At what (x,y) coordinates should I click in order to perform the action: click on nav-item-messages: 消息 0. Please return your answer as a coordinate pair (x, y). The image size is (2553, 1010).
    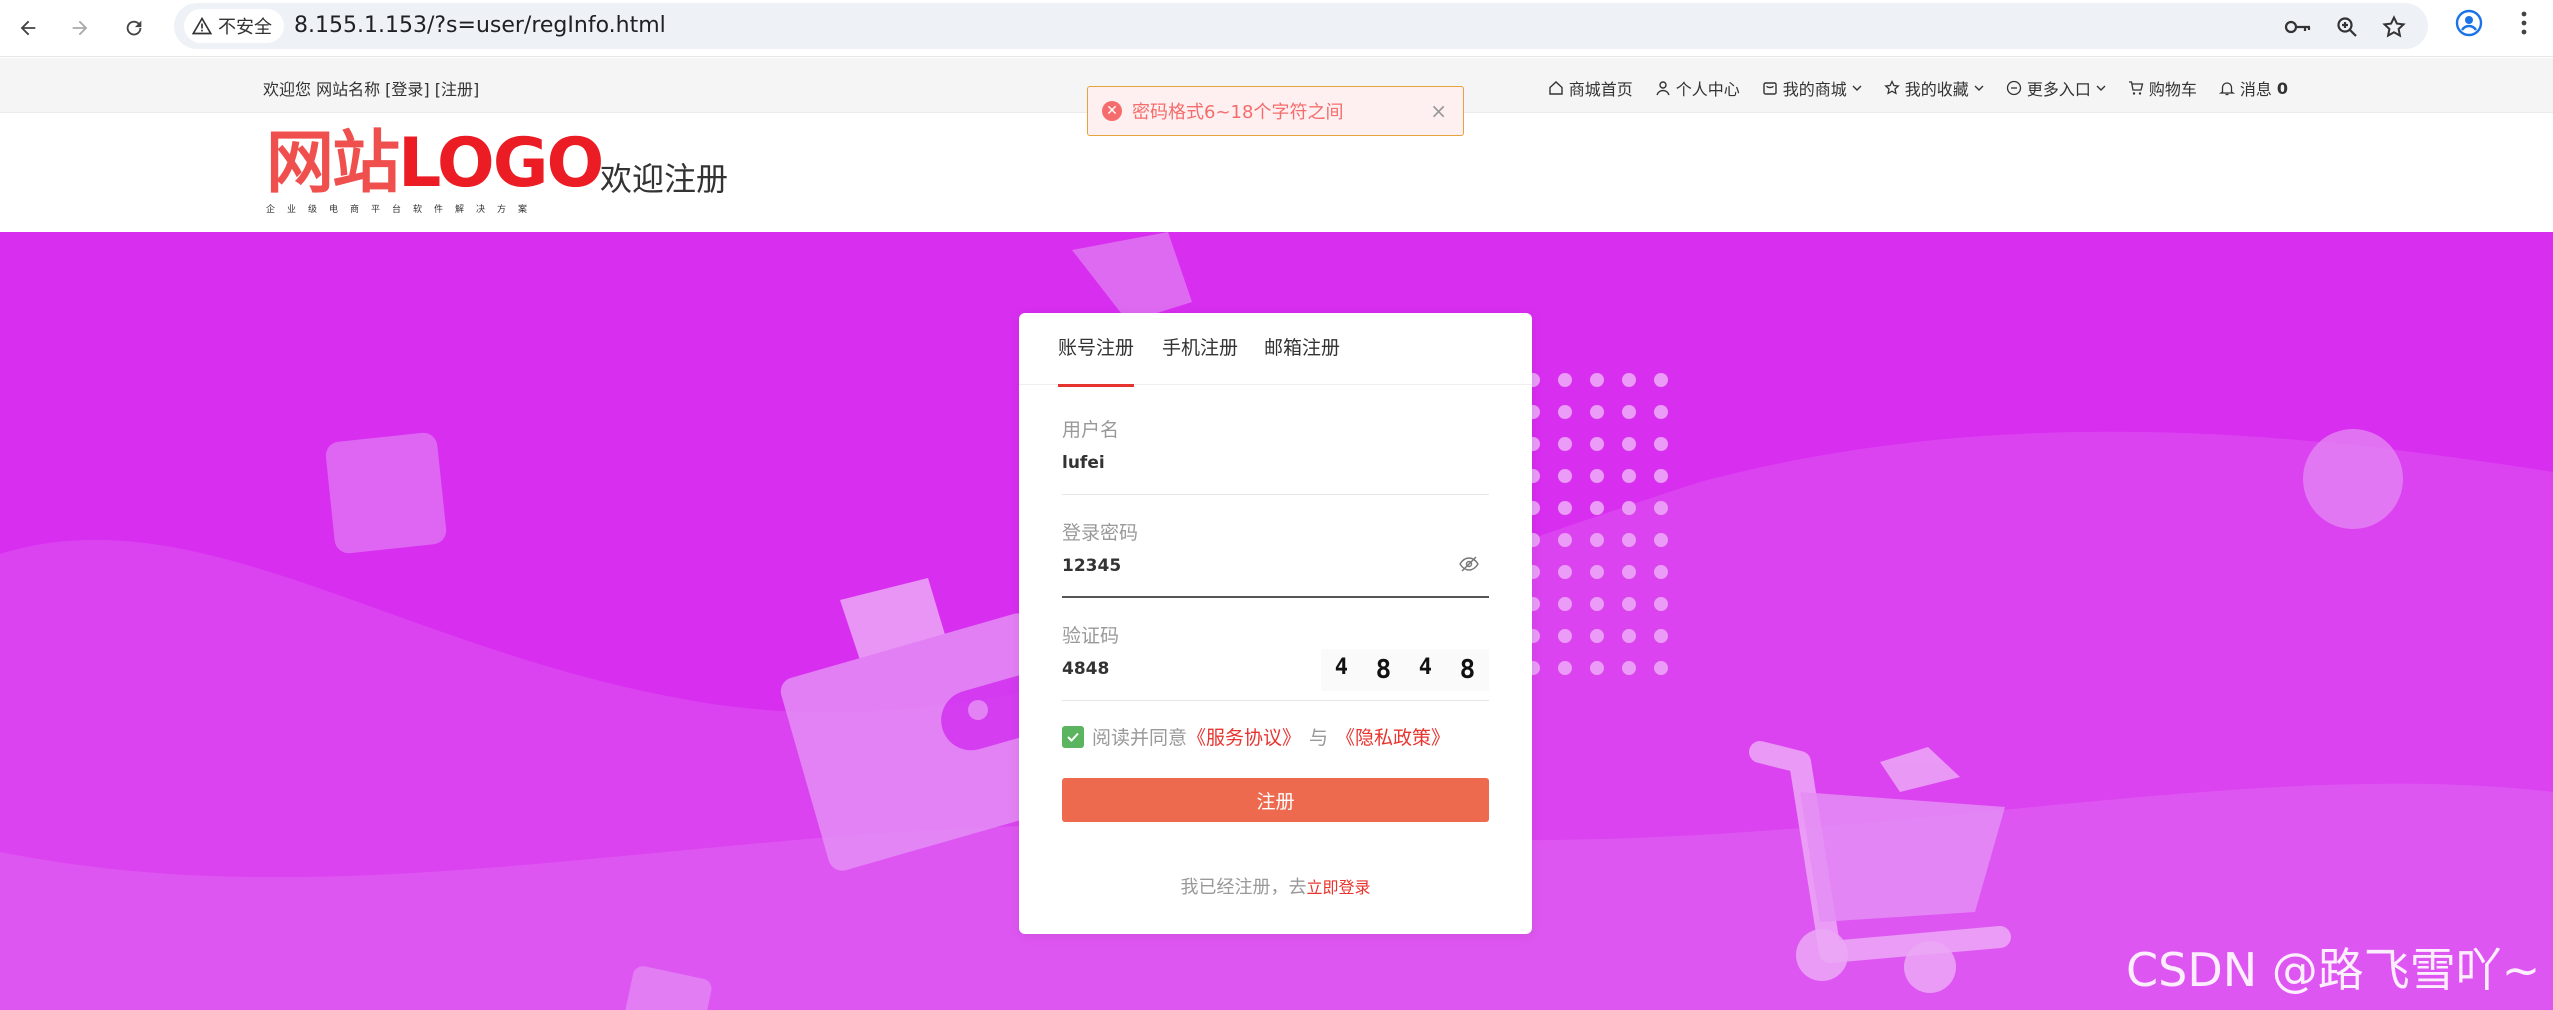
    Looking at the image, I should click on (2253, 88).